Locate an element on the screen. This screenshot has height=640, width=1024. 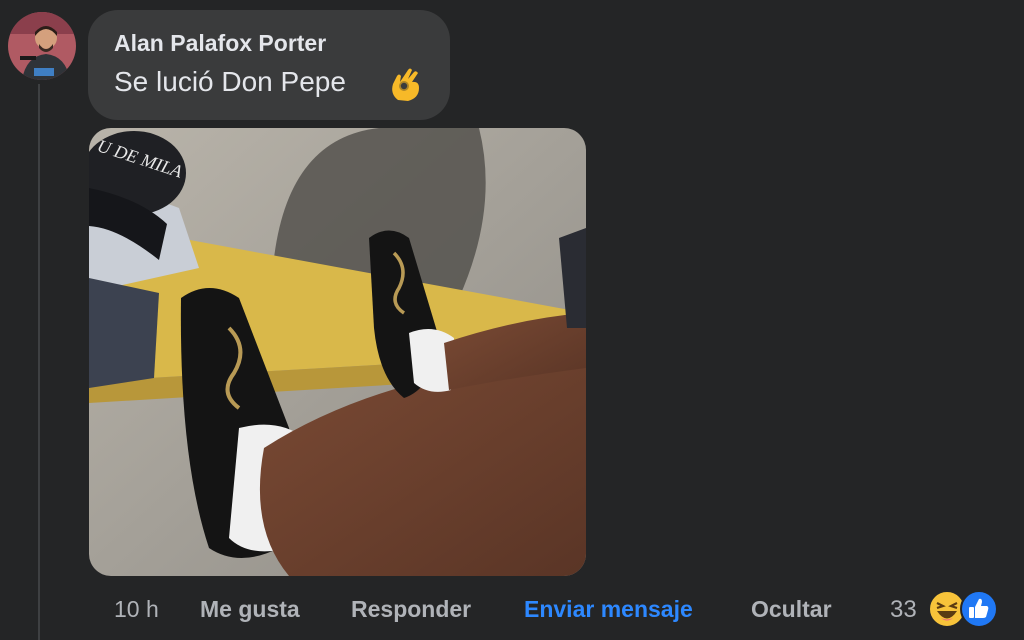
avatar-image is located at coordinates (42, 46).